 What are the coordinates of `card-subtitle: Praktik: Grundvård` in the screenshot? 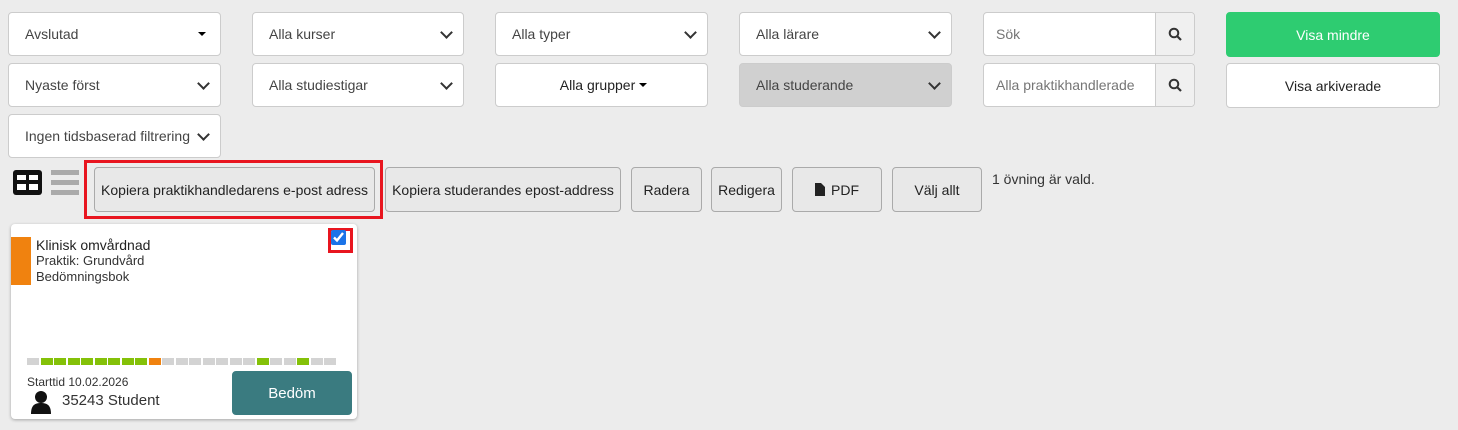 It's located at (90, 260).